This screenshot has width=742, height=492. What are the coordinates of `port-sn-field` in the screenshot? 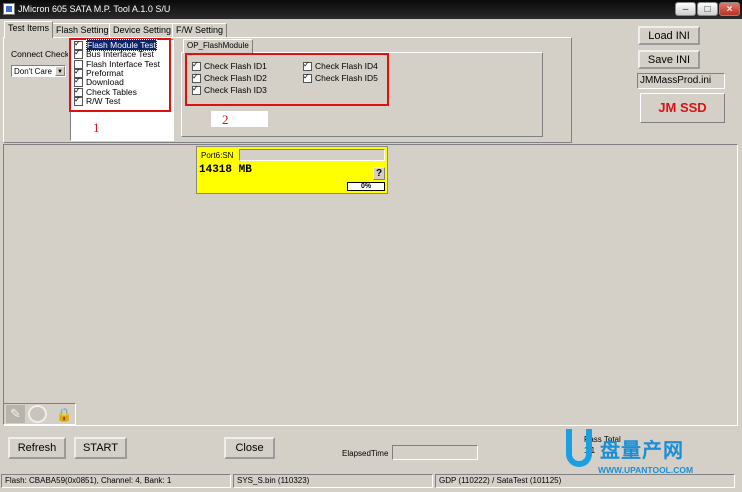 It's located at (312, 155).